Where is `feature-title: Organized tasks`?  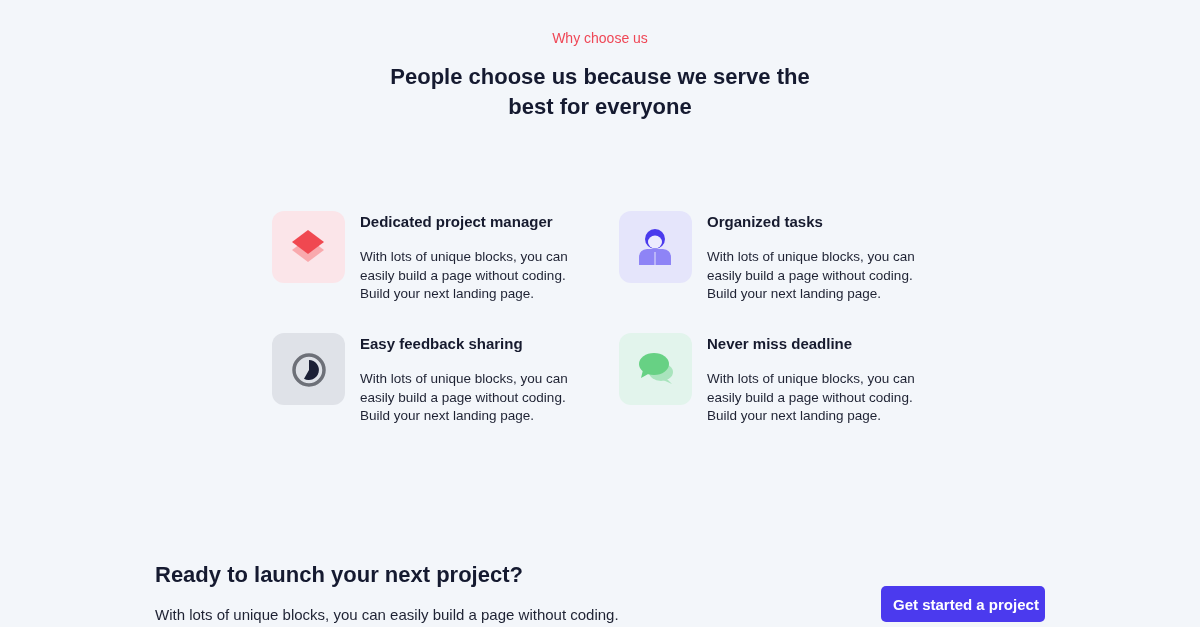 feature-title: Organized tasks is located at coordinates (765, 222).